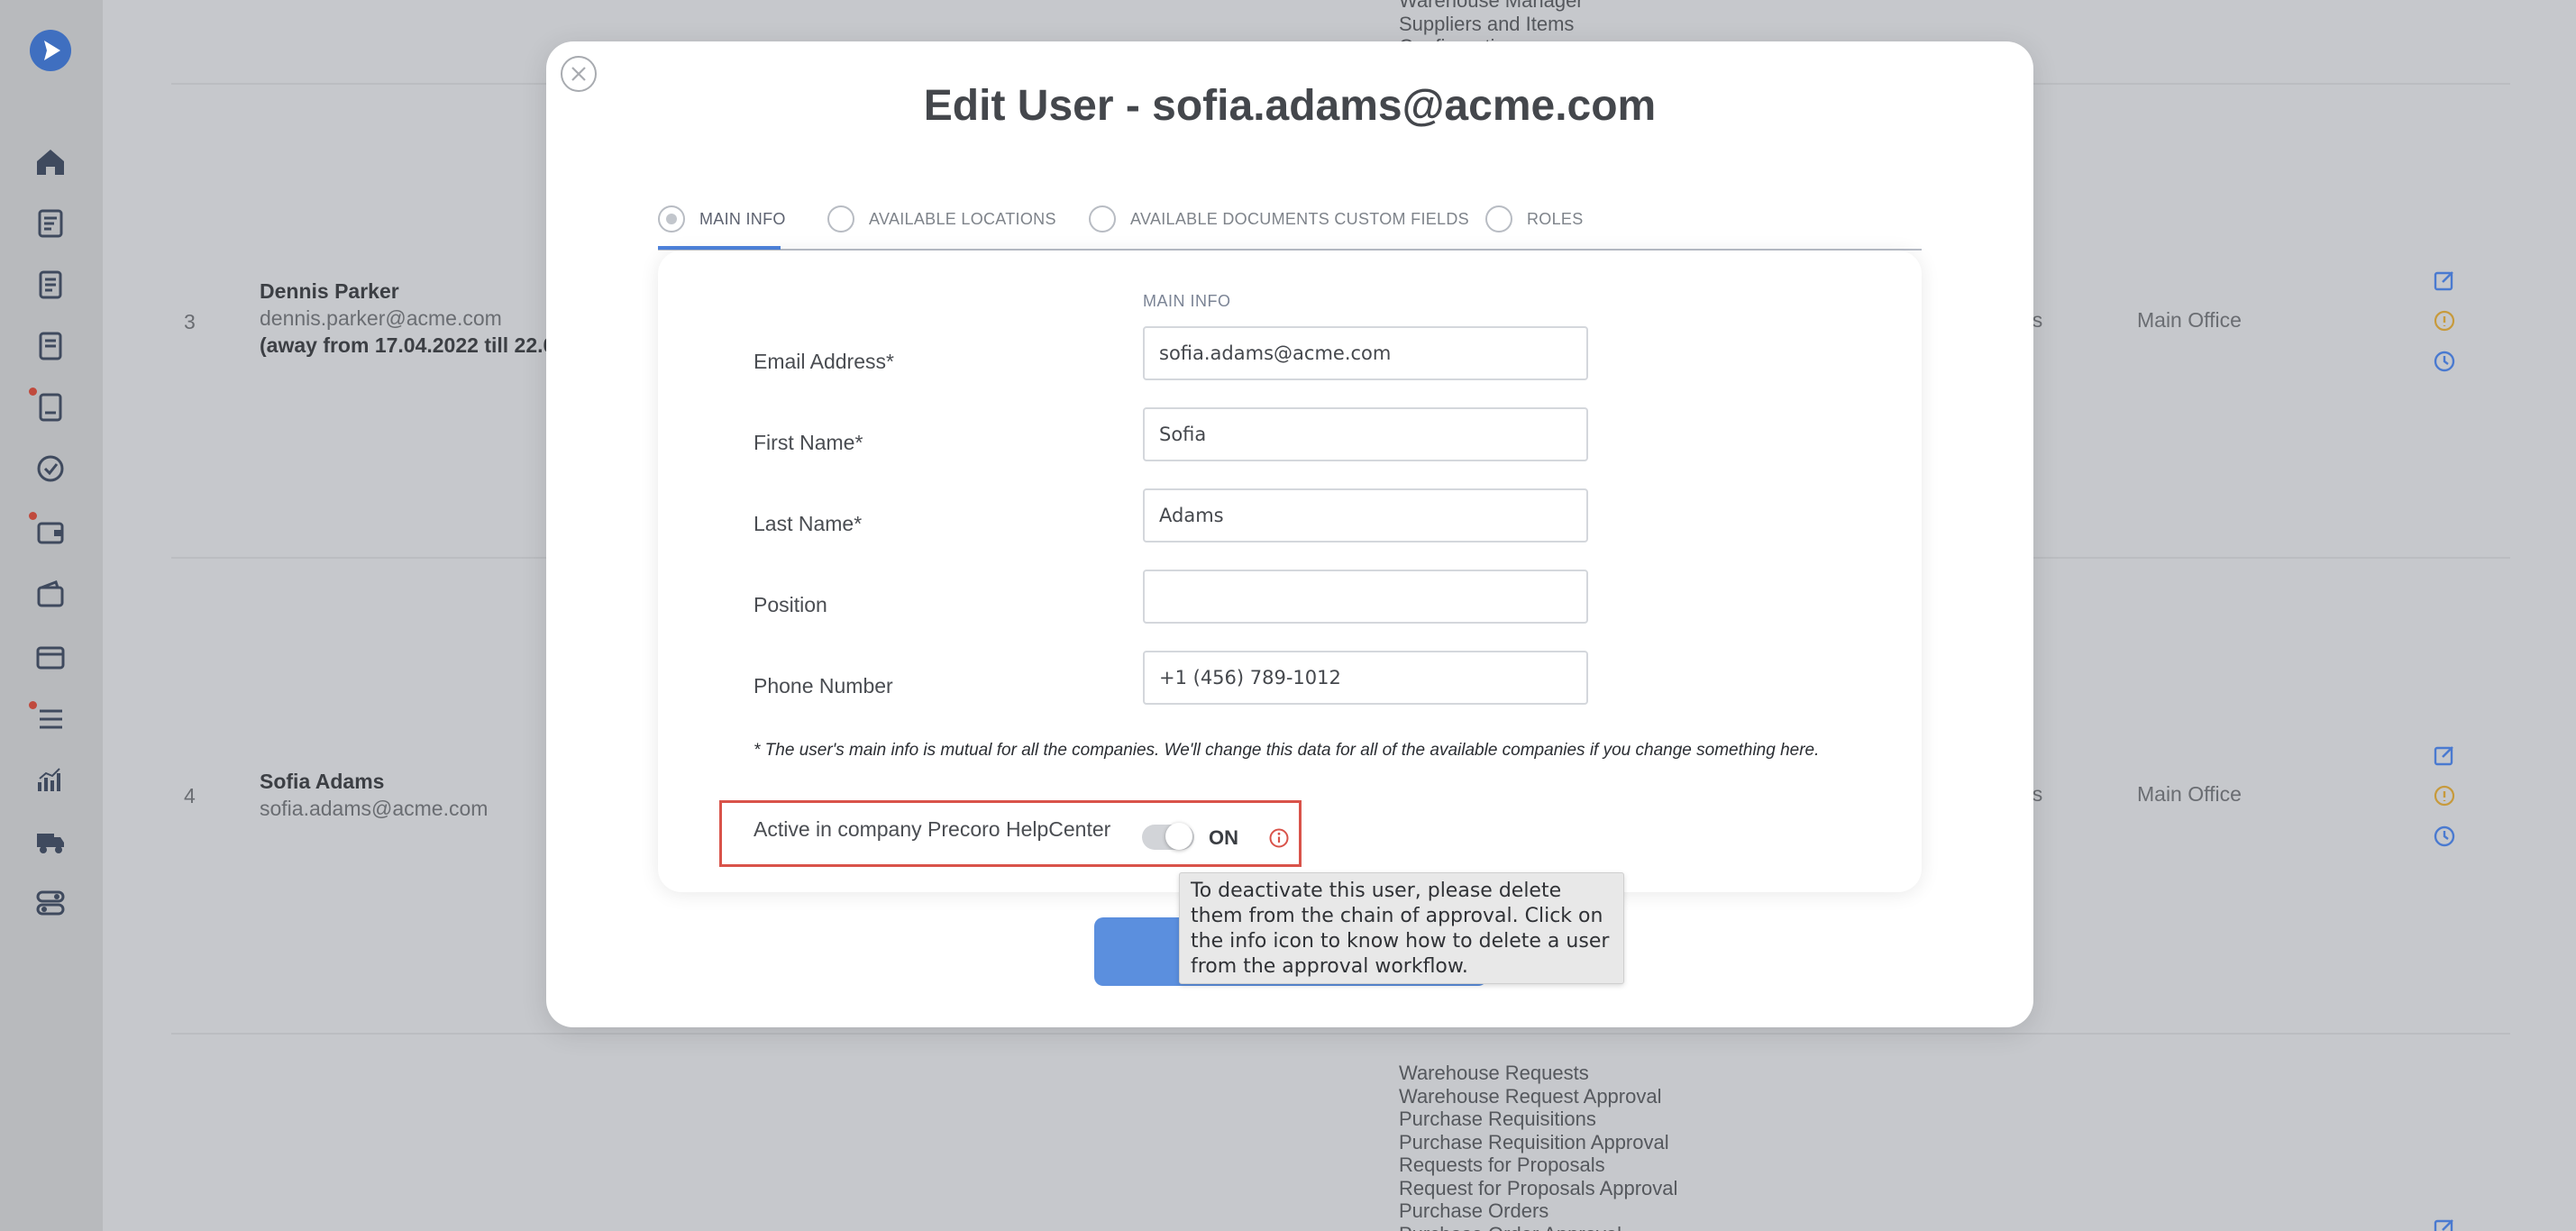 This screenshot has height=1231, width=2576. I want to click on user-email: dennis.parker@acme.com, so click(381, 318).